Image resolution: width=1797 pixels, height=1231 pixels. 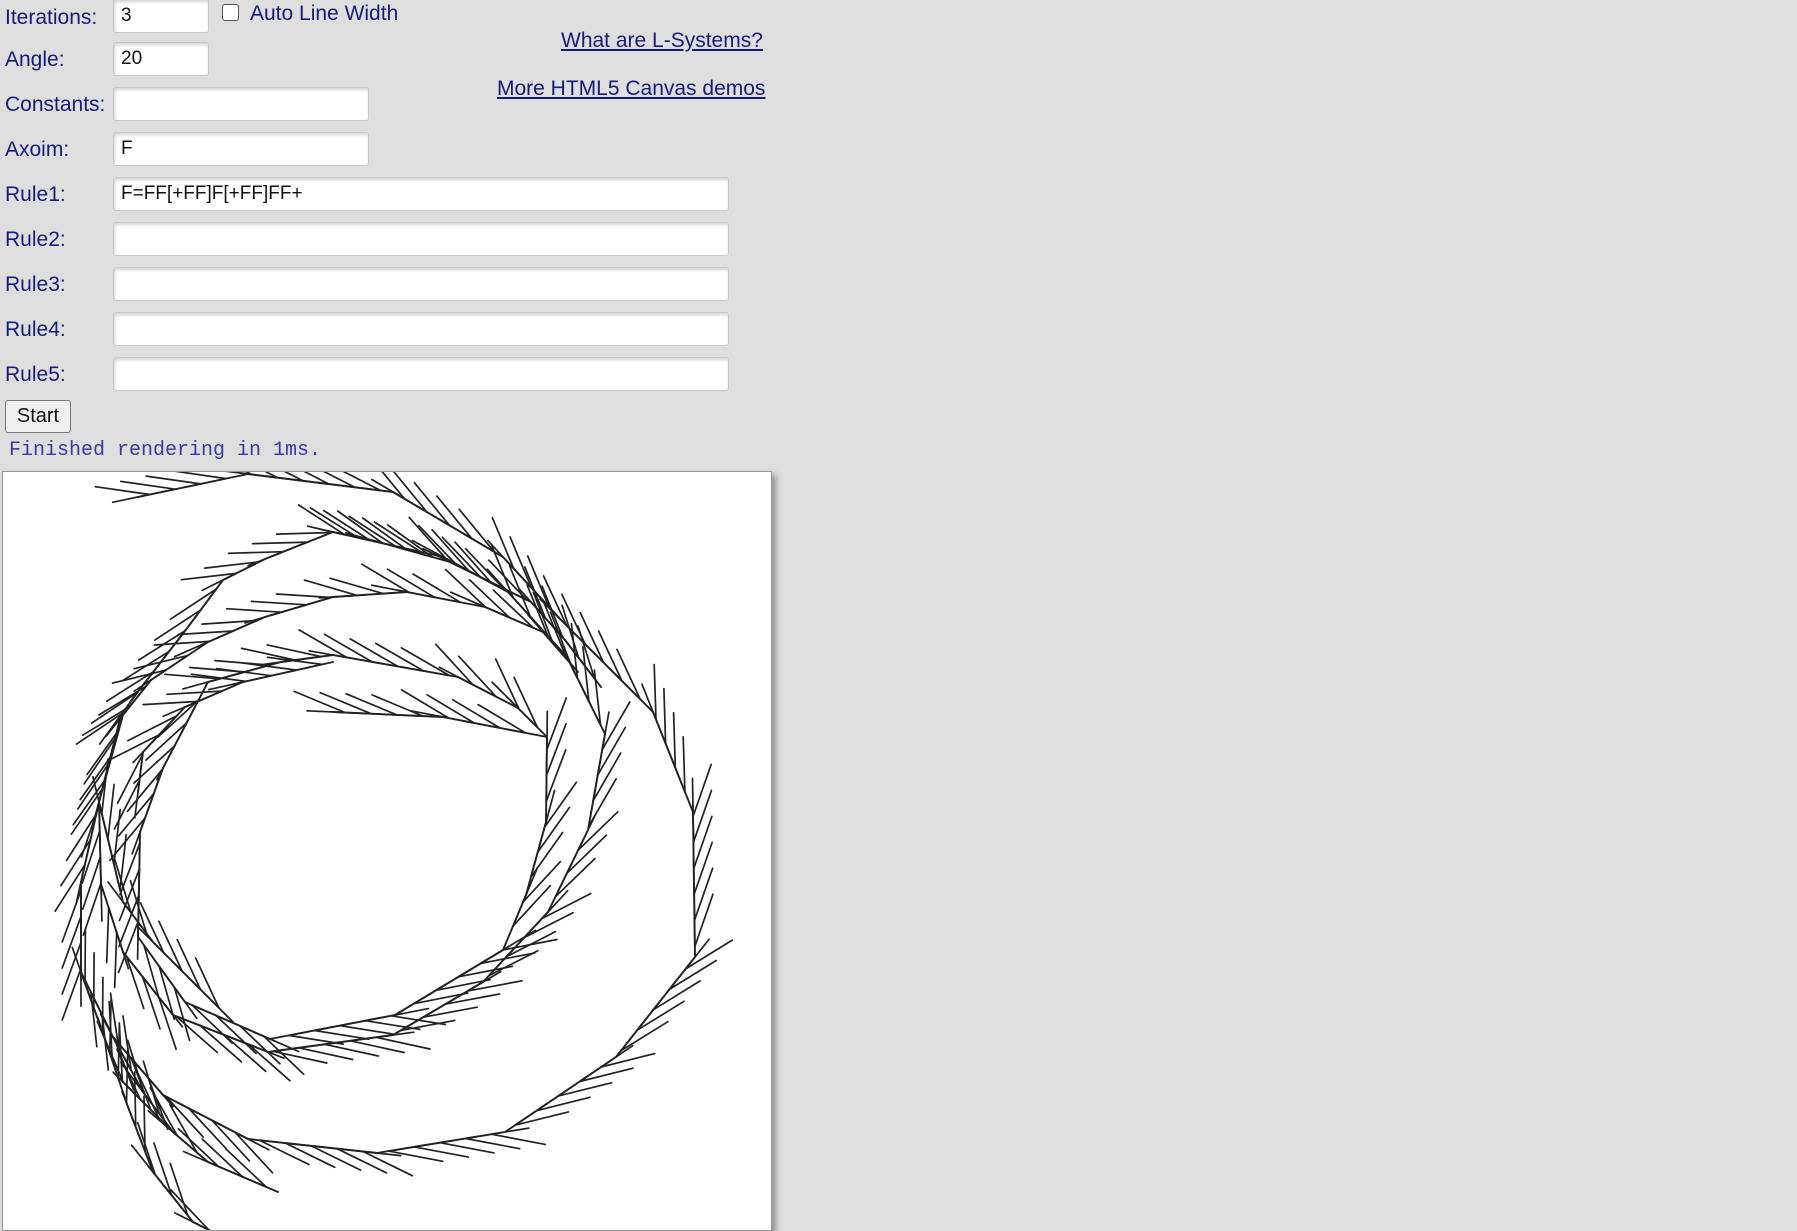 What do you see at coordinates (59, 330) in the screenshot?
I see `rule4-row: Rule4:` at bounding box center [59, 330].